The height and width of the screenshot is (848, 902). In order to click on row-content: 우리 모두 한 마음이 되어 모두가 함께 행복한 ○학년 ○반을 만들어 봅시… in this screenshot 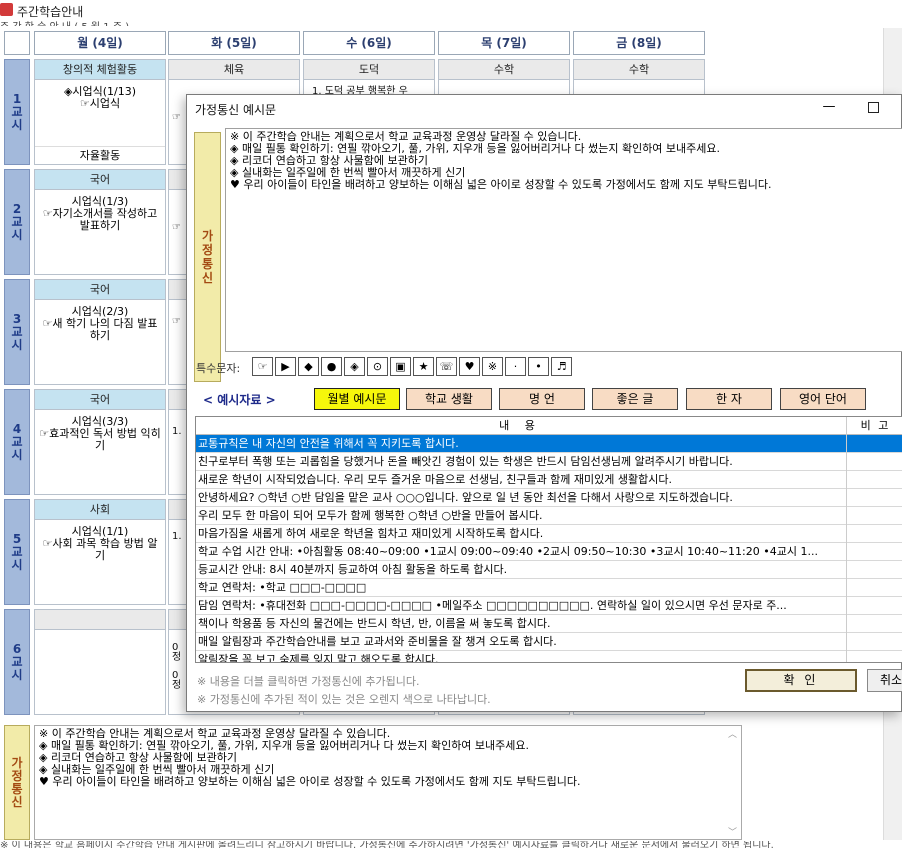, I will do `click(370, 515)`.